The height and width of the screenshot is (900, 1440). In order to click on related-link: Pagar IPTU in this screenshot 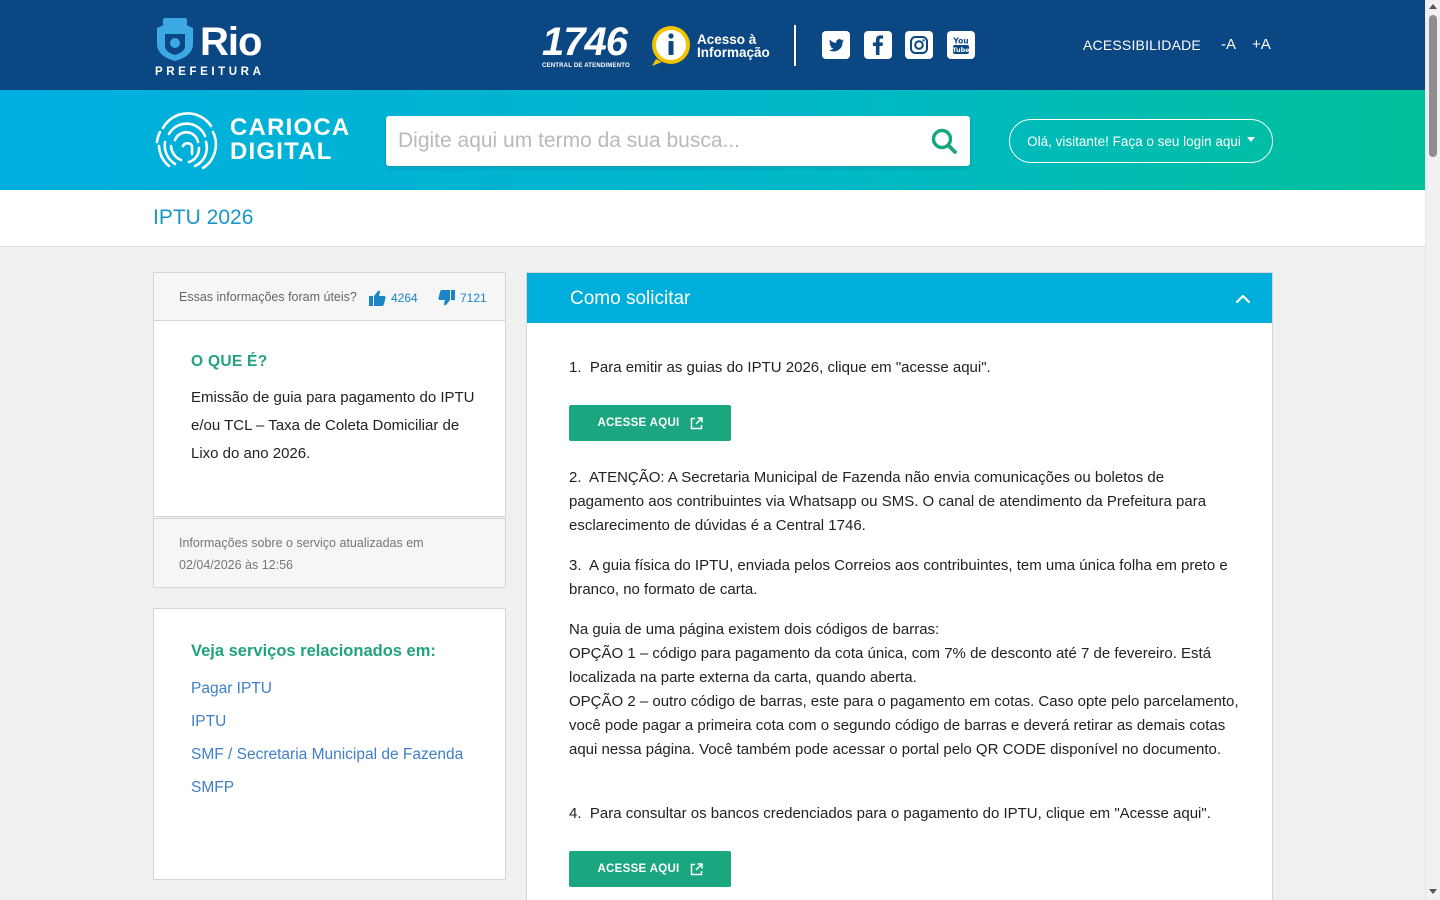, I will do `click(336, 688)`.